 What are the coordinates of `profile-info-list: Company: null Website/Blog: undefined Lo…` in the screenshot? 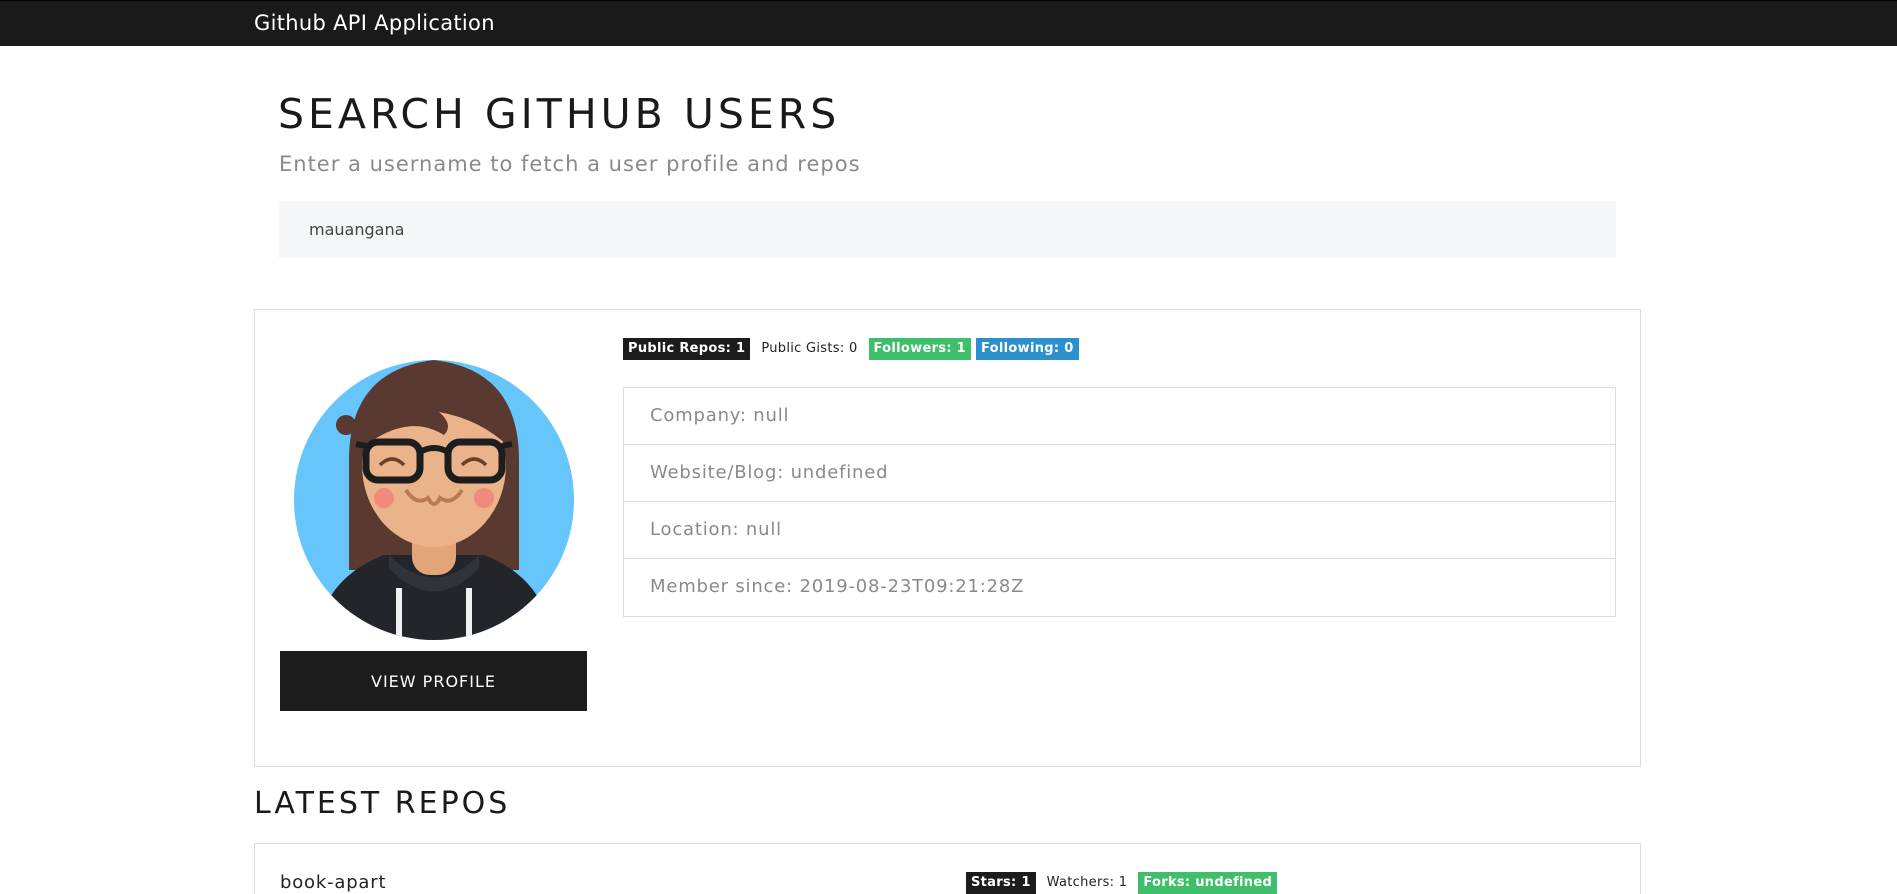 It's located at (1119, 502).